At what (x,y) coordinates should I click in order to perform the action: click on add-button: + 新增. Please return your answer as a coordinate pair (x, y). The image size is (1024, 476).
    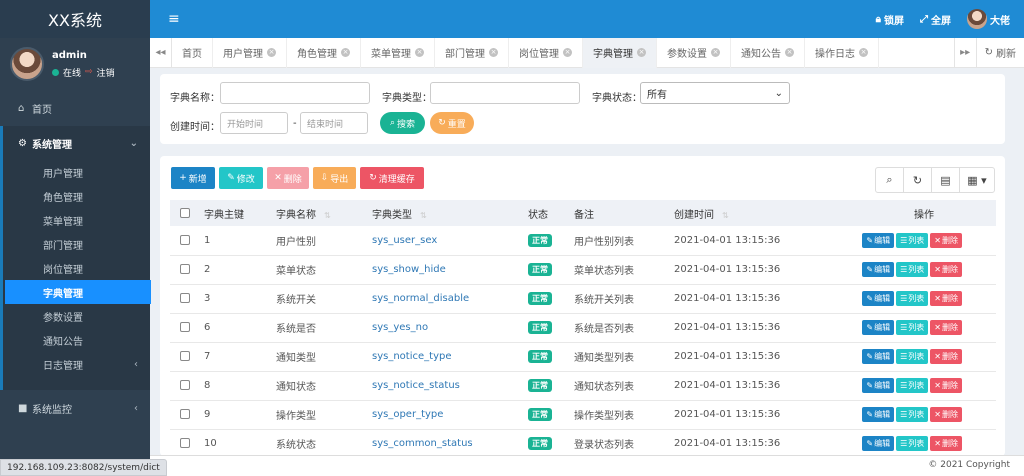
    Looking at the image, I should click on (193, 178).